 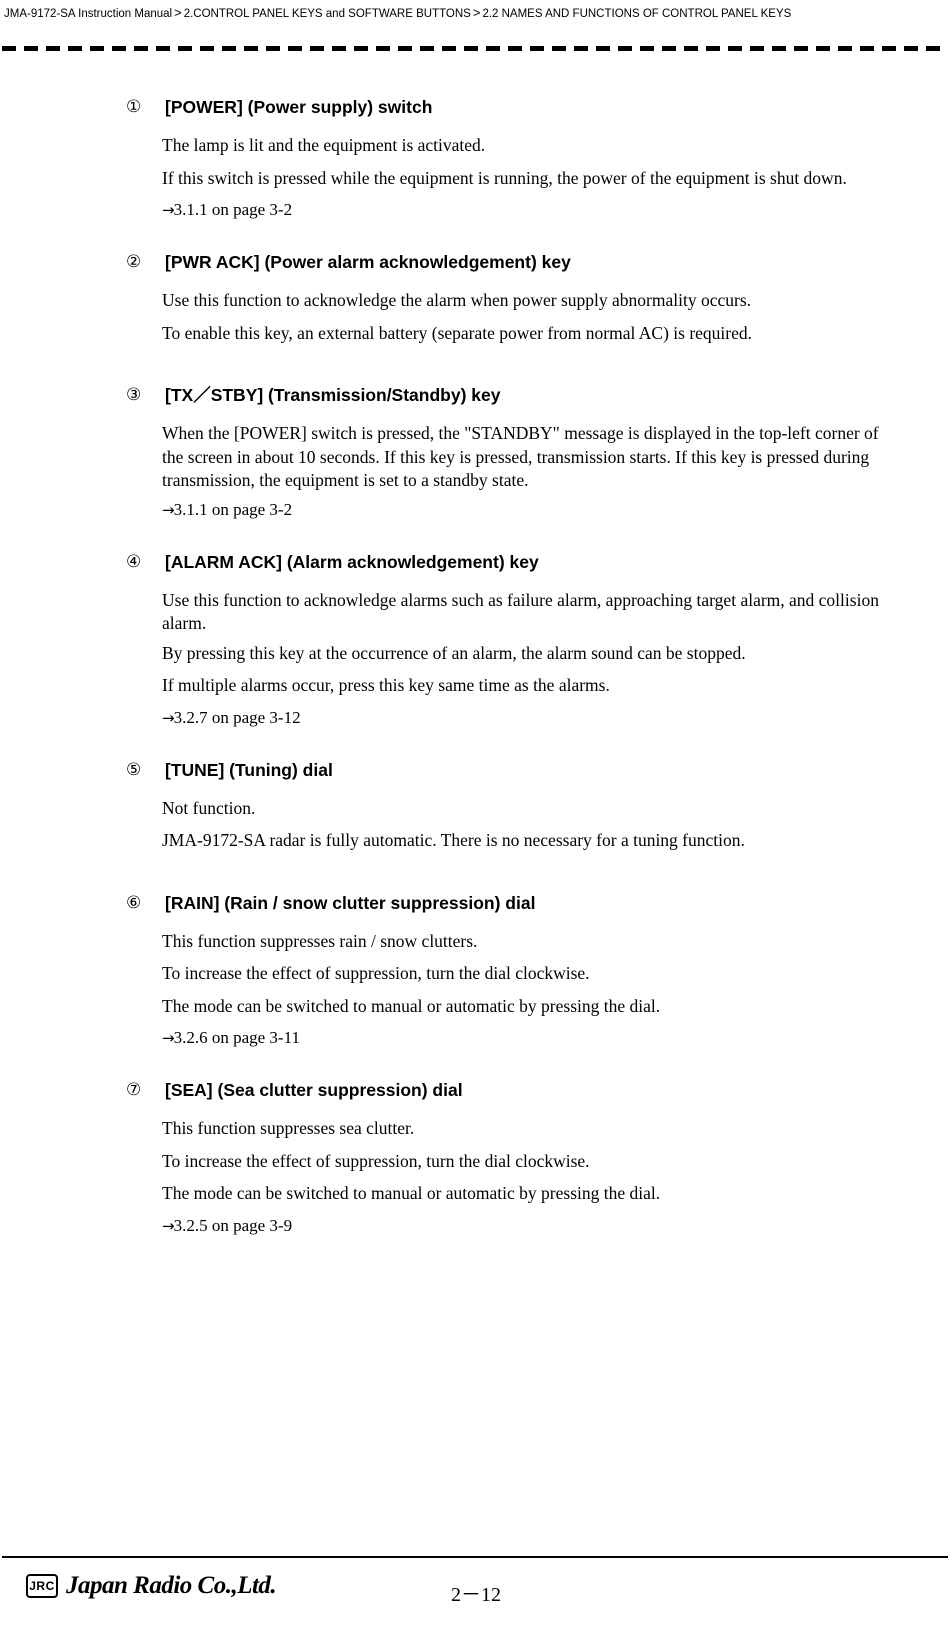 What do you see at coordinates (333, 395) in the screenshot?
I see `section-title: [TX／STBY] (Transmission/Standby) key` at bounding box center [333, 395].